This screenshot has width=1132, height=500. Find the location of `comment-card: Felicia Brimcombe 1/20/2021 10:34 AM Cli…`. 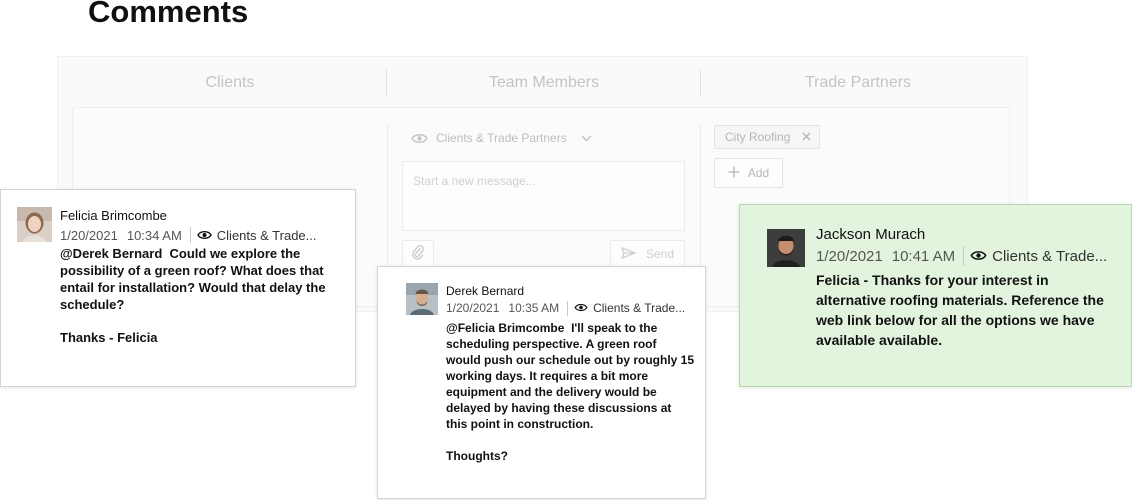

comment-card: Felicia Brimcombe 1/20/2021 10:34 AM Cli… is located at coordinates (178, 288).